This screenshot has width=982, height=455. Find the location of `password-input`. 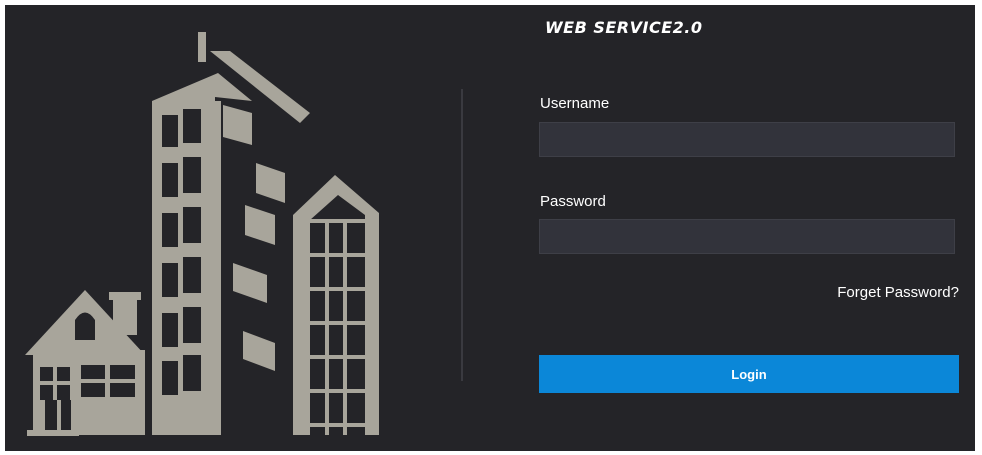

password-input is located at coordinates (747, 236).